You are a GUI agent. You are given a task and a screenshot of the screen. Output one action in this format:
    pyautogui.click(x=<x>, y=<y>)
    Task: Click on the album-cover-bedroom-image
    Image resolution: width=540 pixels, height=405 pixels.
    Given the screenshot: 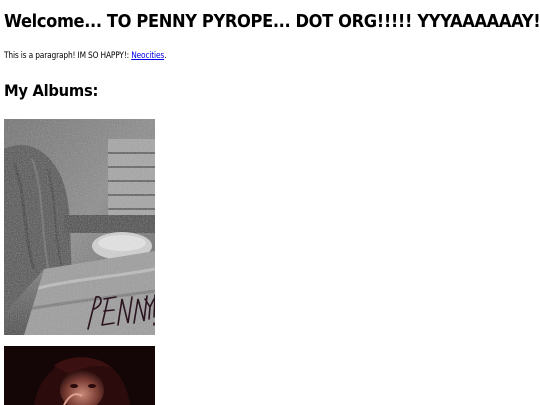 What is the action you would take?
    pyautogui.click(x=79, y=227)
    